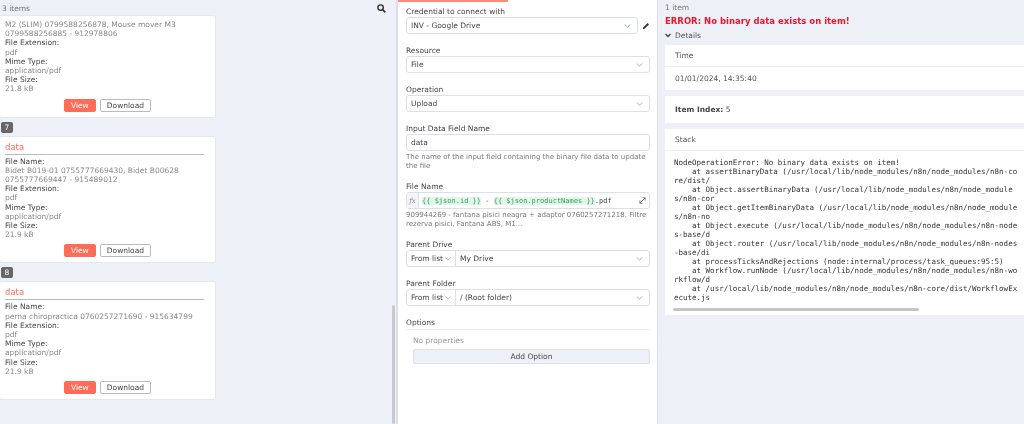  What do you see at coordinates (381, 8) in the screenshot?
I see `search-icon` at bounding box center [381, 8].